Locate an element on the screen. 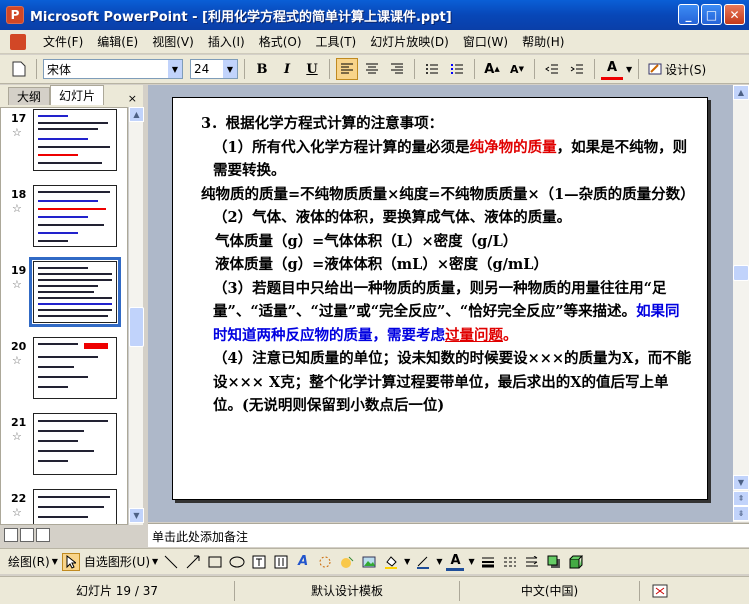  slide-formula-liquid: 液体质量（g）=液体体积（mL）×密度（g/mL） is located at coordinates (447, 265).